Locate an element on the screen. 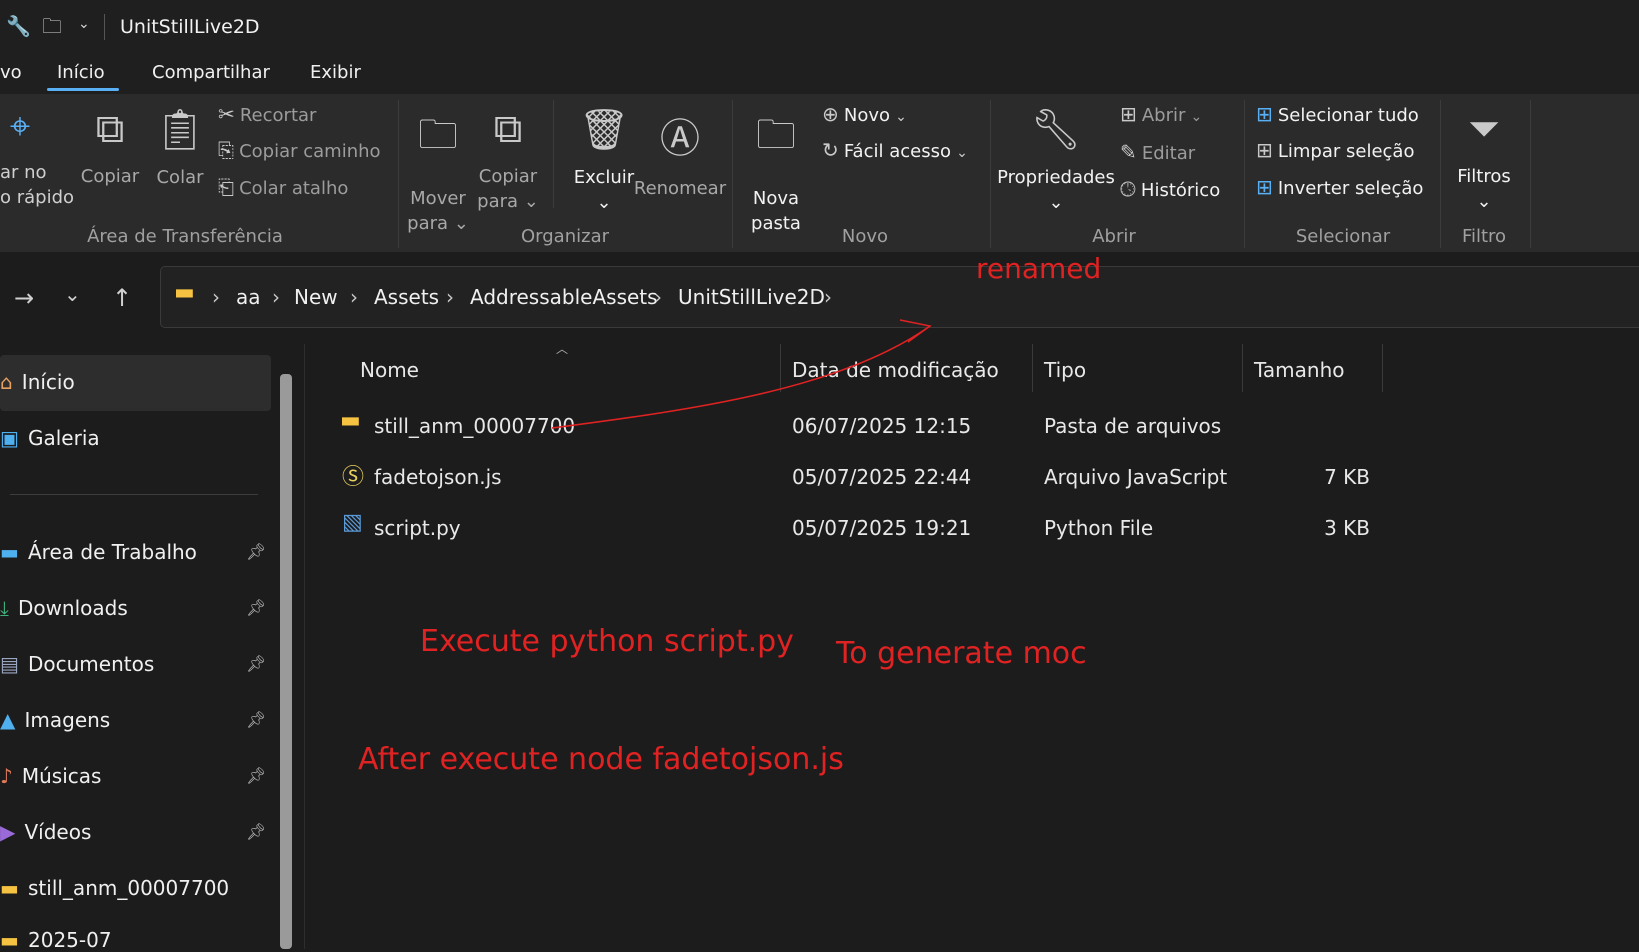 The height and width of the screenshot is (952, 1639). tab-view: Exibir is located at coordinates (335, 72).